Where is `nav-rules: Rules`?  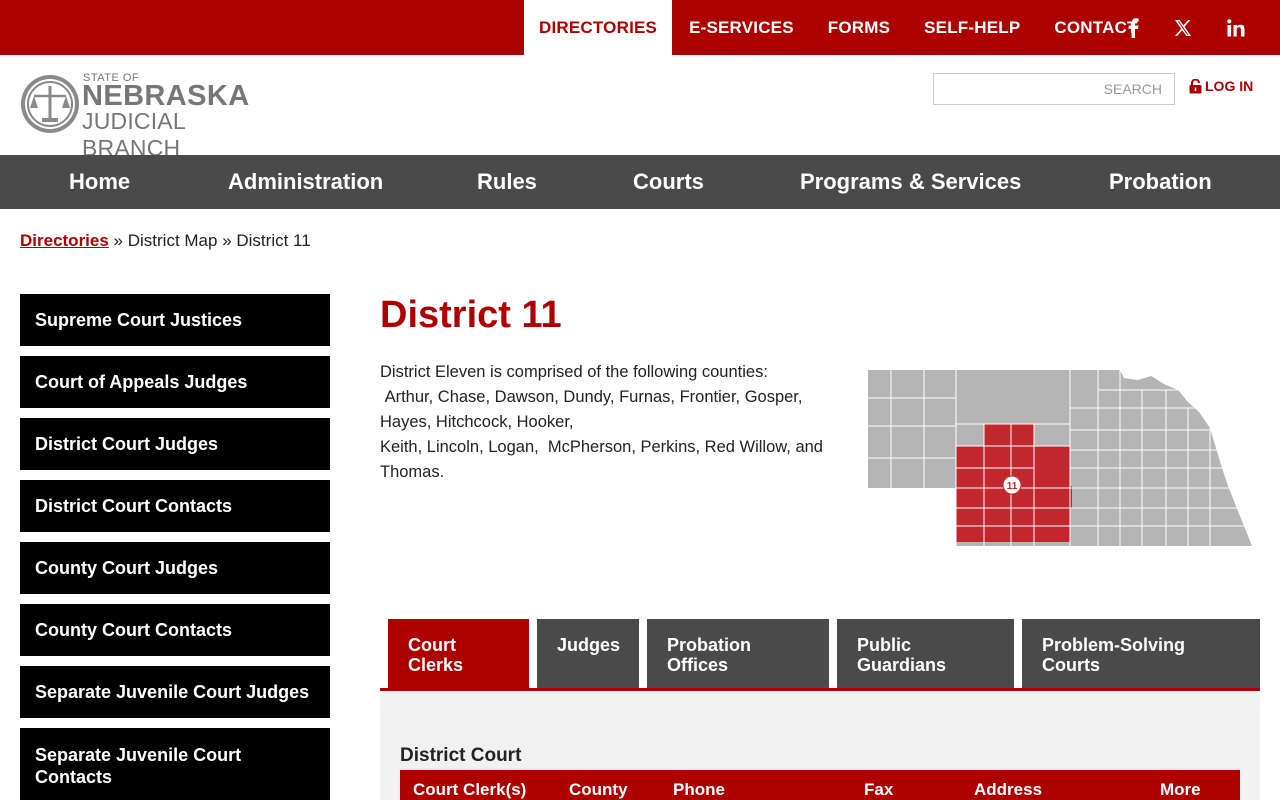
nav-rules: Rules is located at coordinates (507, 182).